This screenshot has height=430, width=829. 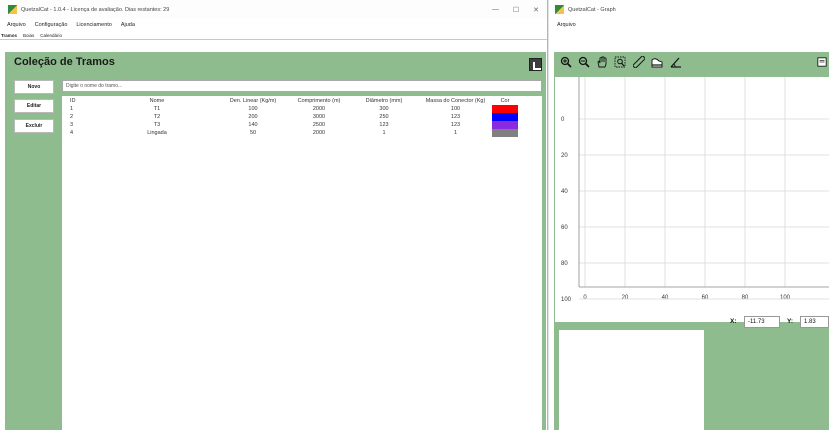 I want to click on y-coord-value: 1.83, so click(x=814, y=322).